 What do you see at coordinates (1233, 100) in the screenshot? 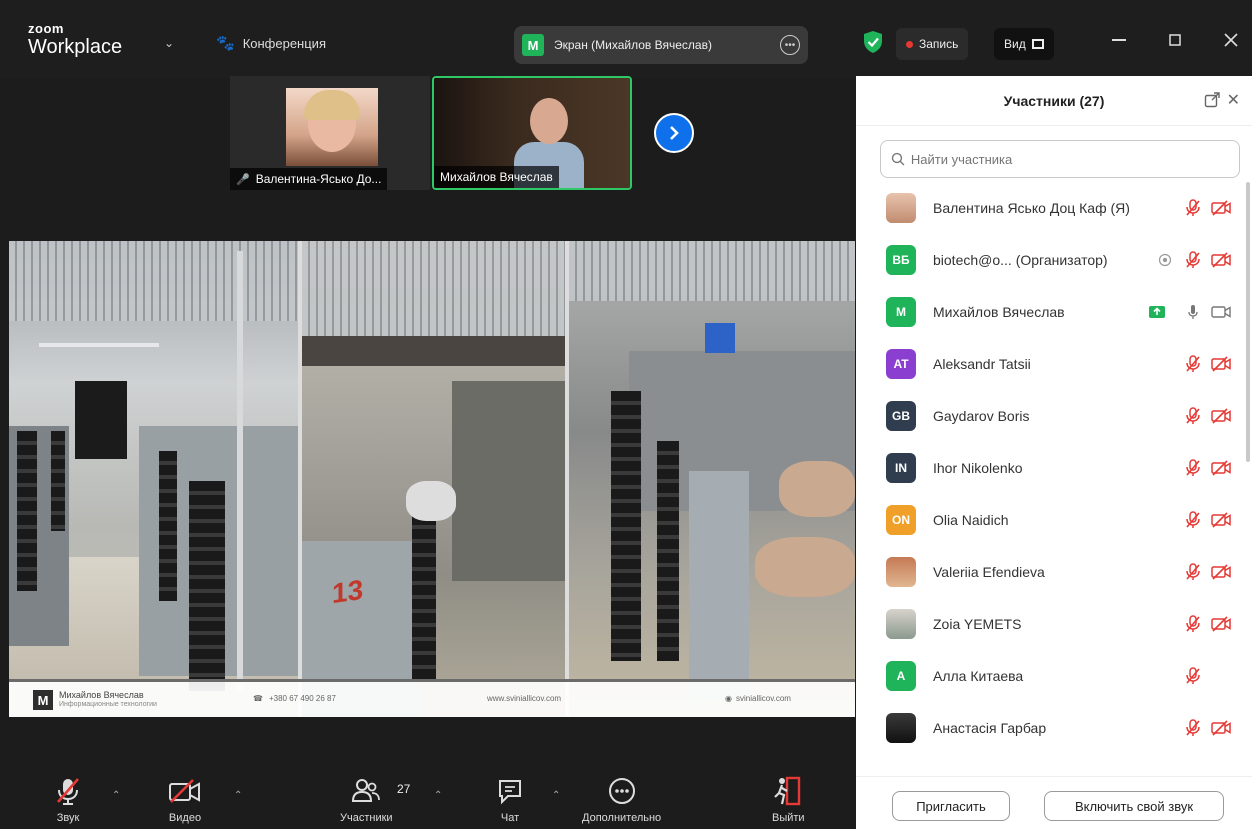
I see `close-panel-icon: ✕` at bounding box center [1233, 100].